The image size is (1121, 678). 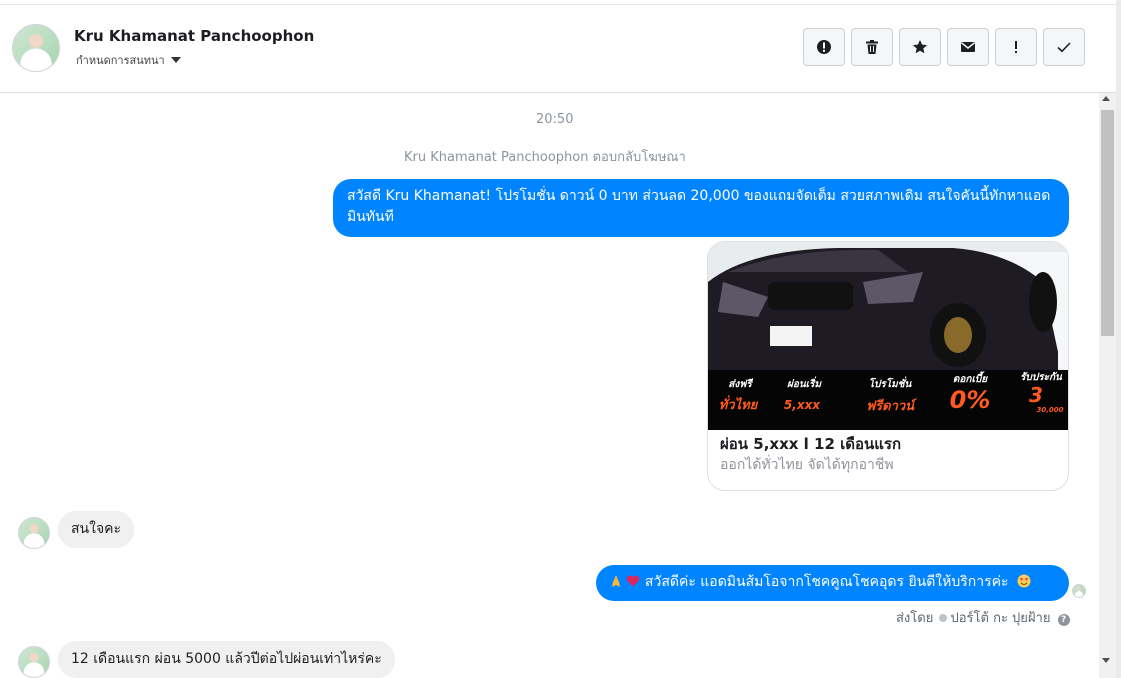 I want to click on mark-done-button, so click(x=1064, y=47).